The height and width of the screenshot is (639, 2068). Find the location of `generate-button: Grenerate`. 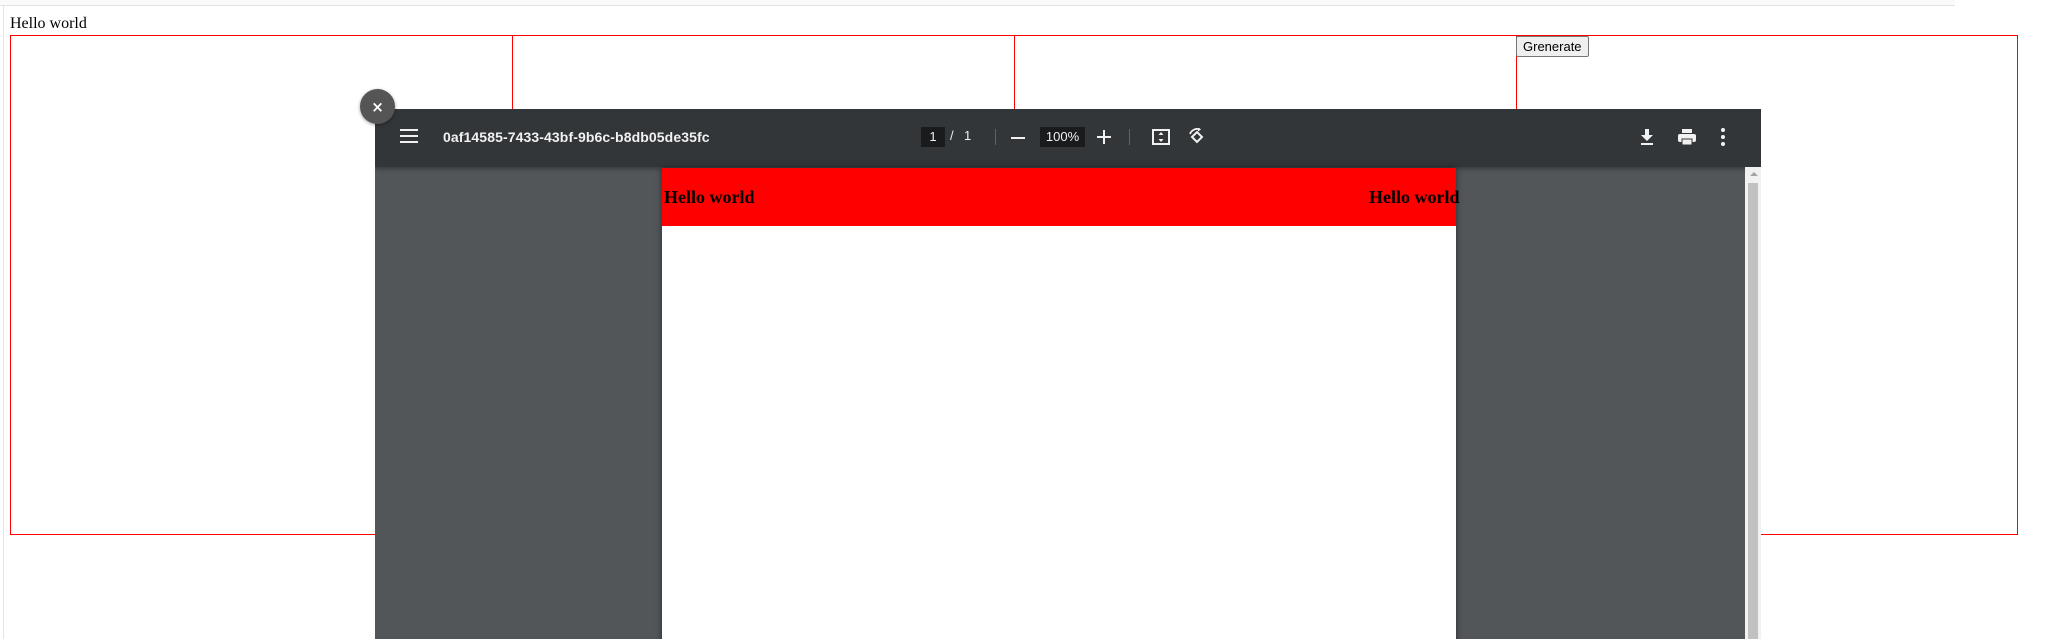

generate-button: Grenerate is located at coordinates (1552, 46).